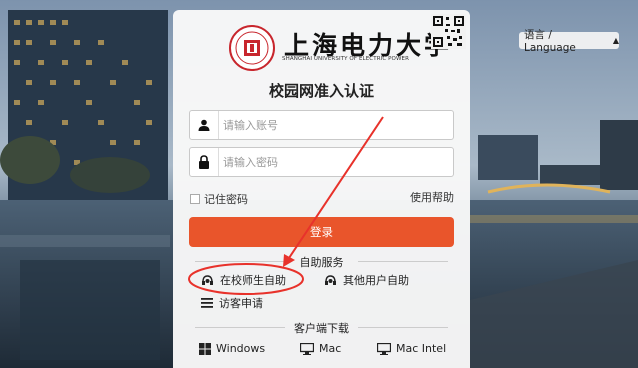 This screenshot has width=638, height=368. I want to click on list-icon, so click(207, 303).